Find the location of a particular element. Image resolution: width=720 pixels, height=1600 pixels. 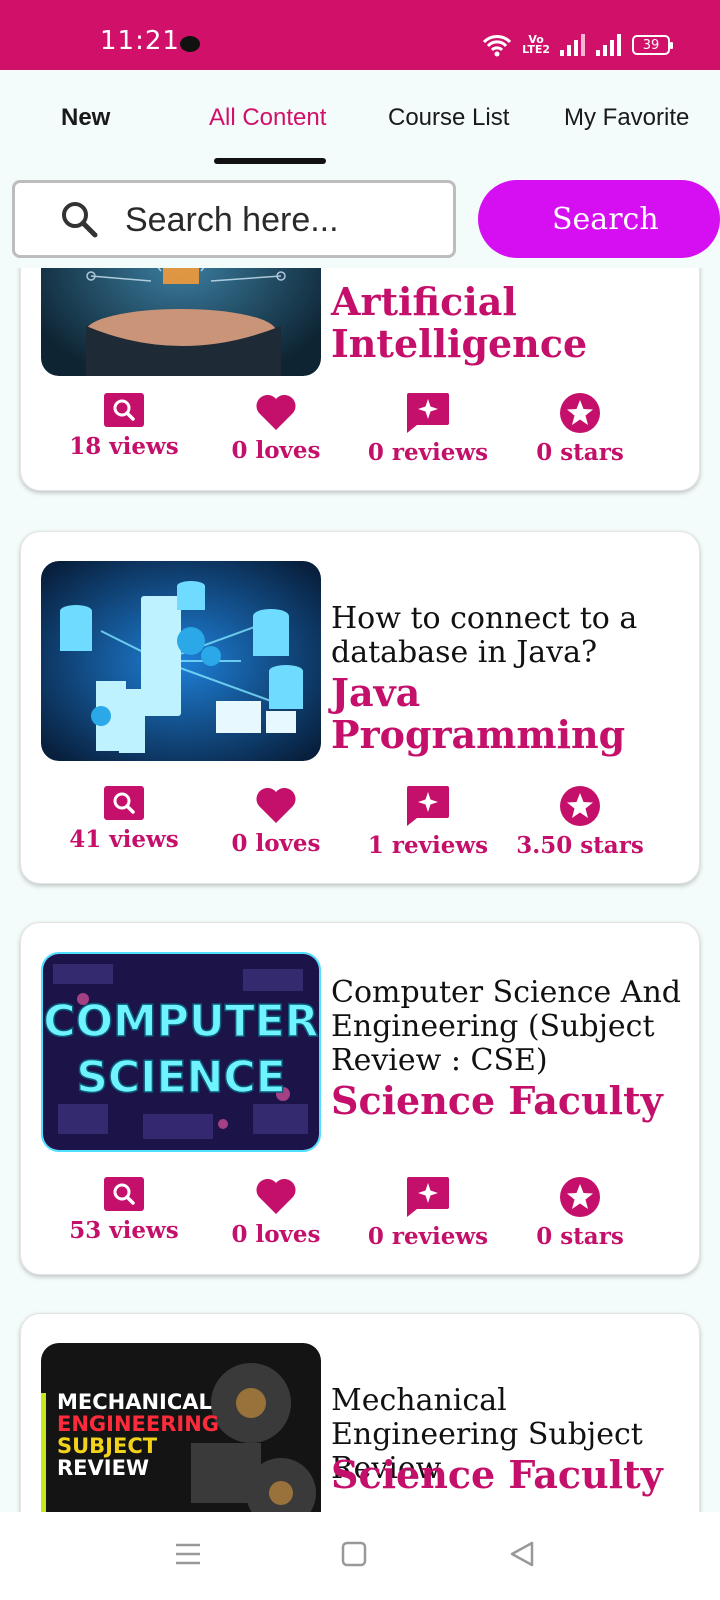

status-time: 11:21 is located at coordinates (140, 41).